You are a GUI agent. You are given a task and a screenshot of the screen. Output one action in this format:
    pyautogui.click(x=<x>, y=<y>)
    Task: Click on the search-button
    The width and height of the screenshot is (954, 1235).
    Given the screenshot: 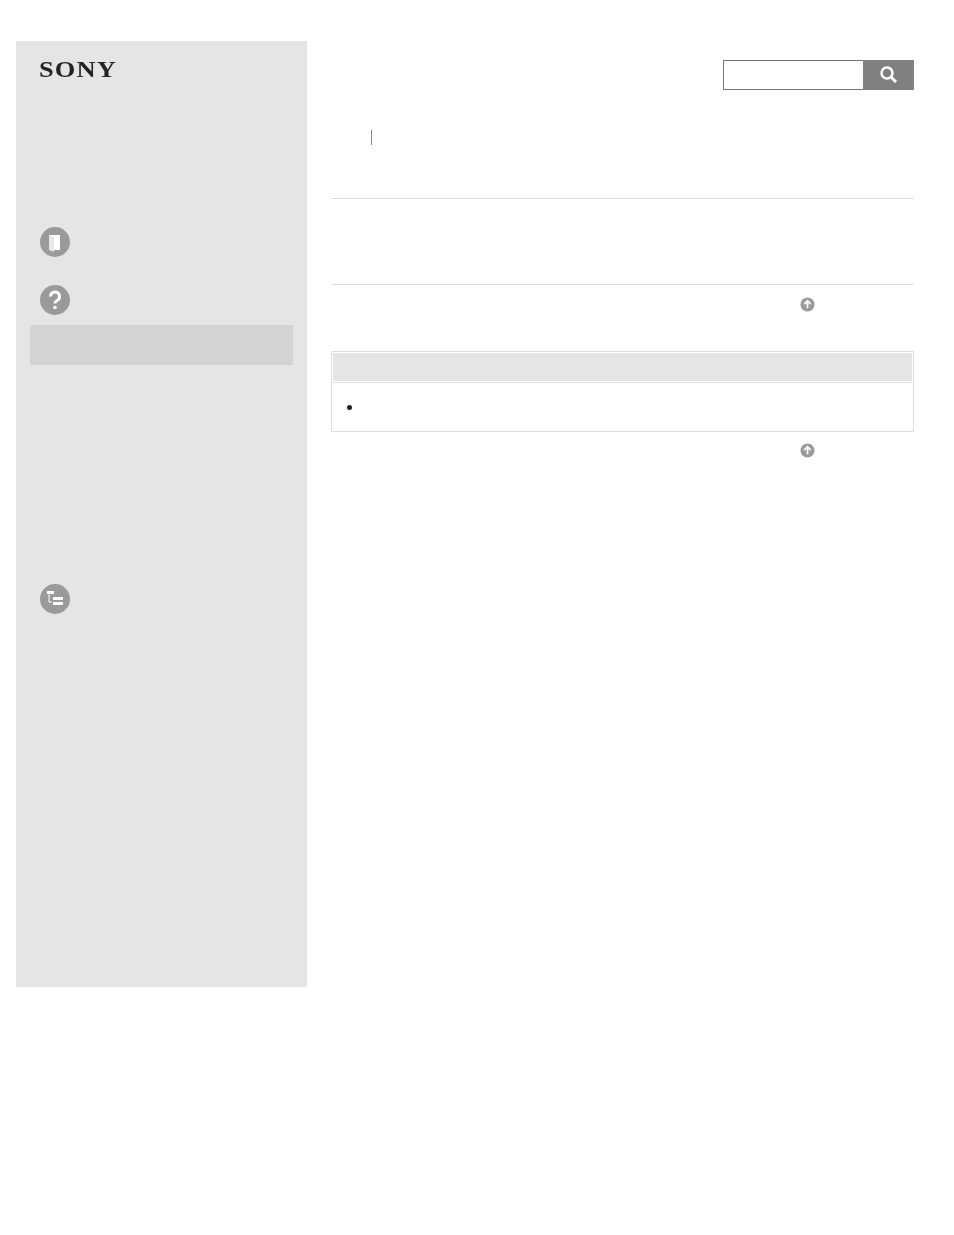 What is the action you would take?
    pyautogui.click(x=888, y=75)
    